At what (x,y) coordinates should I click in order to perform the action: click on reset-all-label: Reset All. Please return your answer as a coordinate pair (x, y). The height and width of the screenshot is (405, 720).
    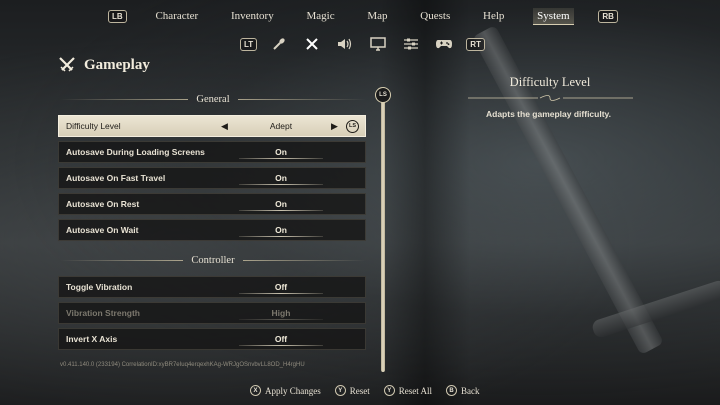
    Looking at the image, I should click on (415, 390).